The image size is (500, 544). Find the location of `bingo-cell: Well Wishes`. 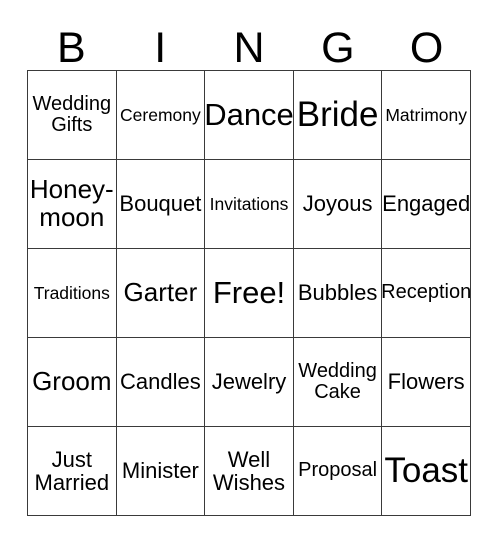

bingo-cell: Well Wishes is located at coordinates (249, 471).